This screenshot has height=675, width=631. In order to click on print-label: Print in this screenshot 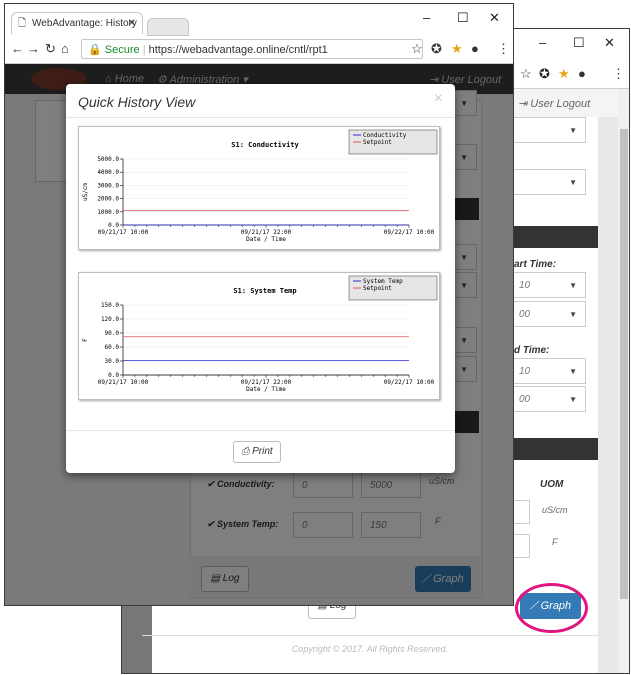, I will do `click(262, 451)`.